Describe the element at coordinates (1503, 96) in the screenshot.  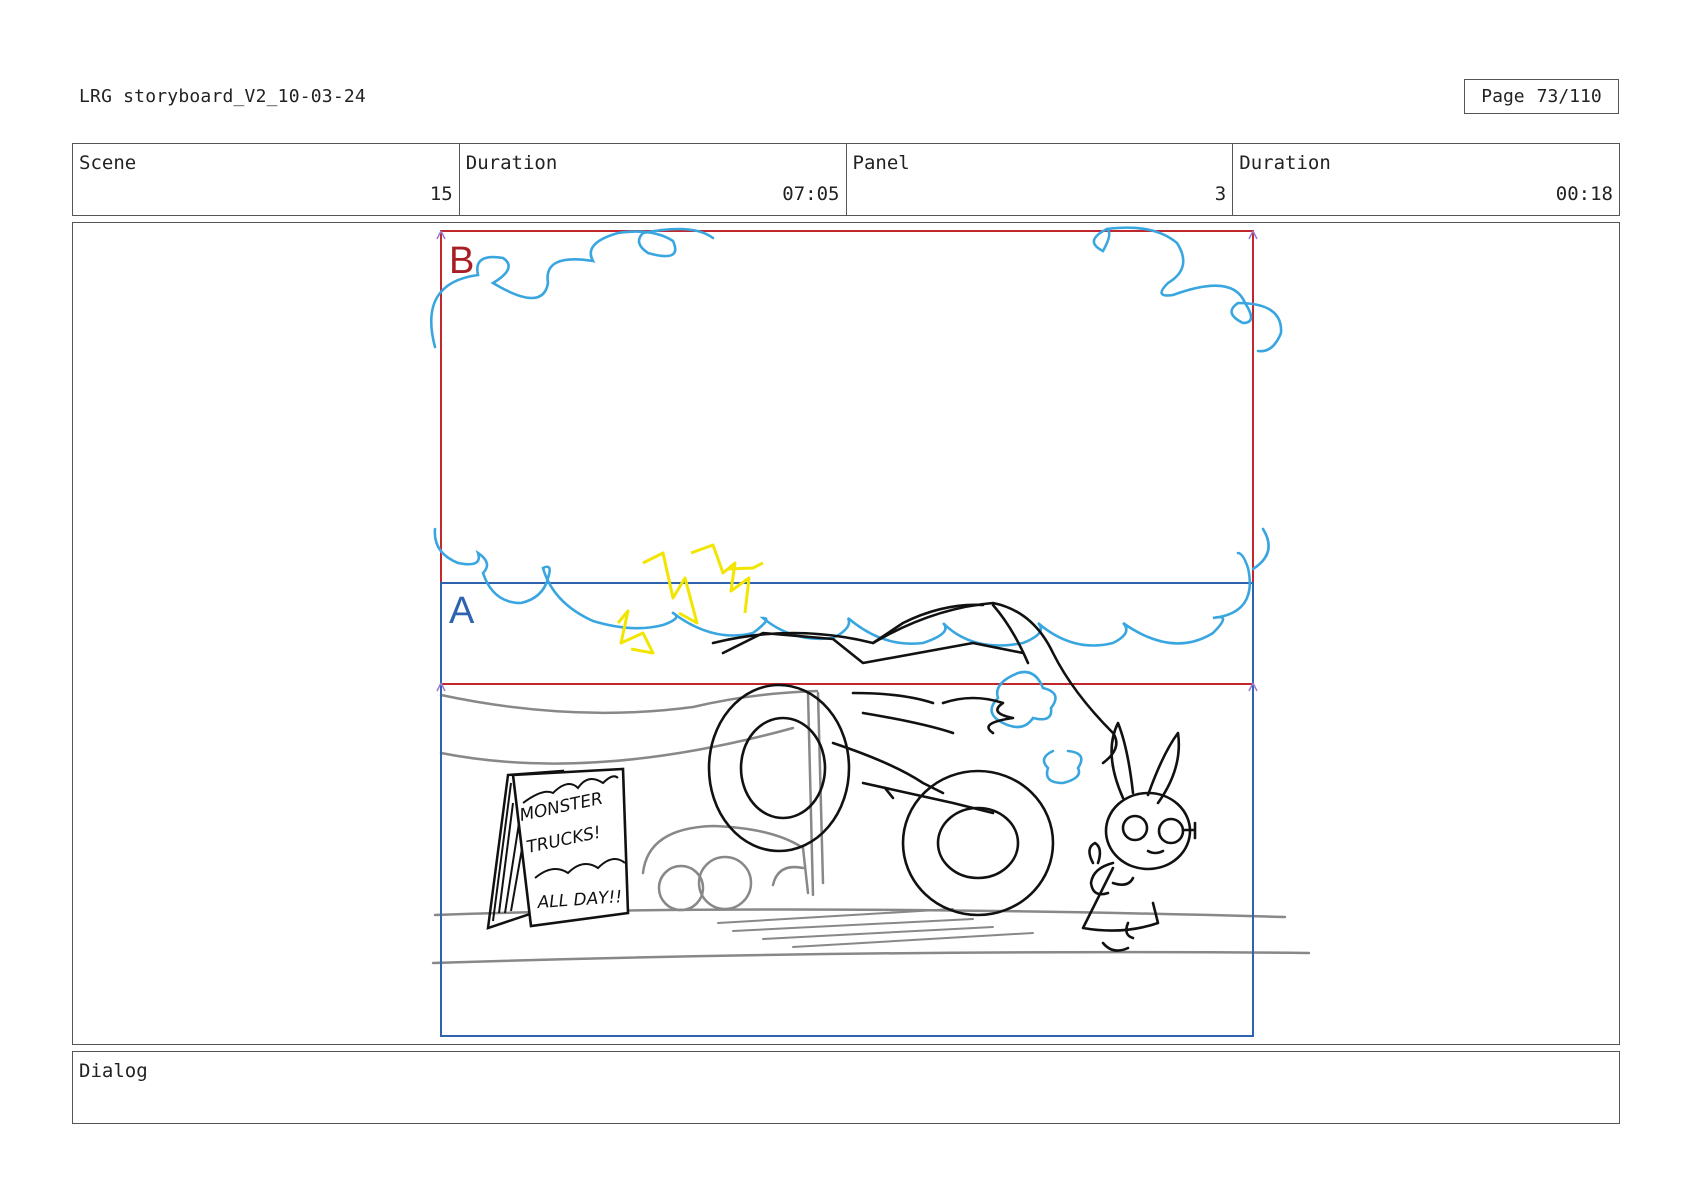
I see `page-label: Page` at that location.